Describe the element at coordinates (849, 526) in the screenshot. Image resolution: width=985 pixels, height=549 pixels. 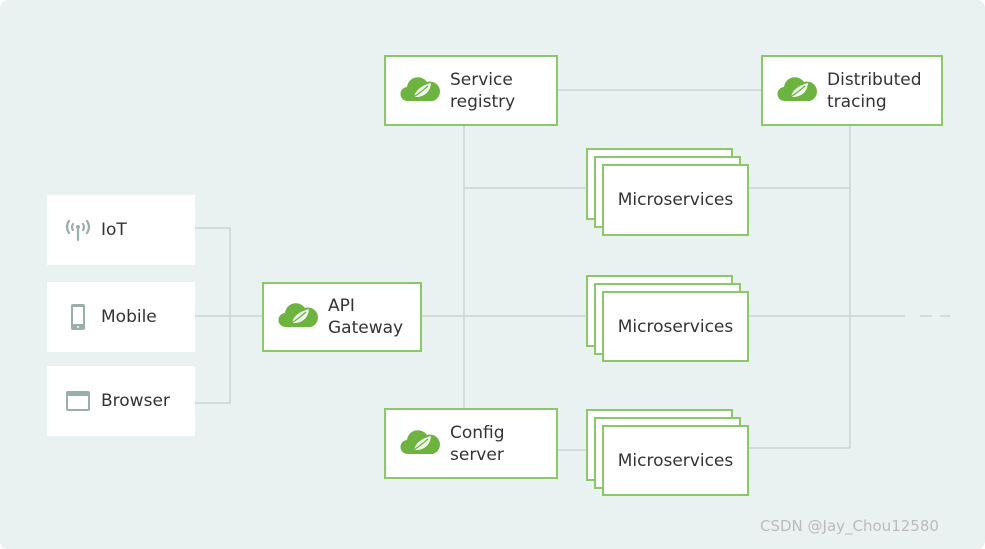
I see `watermark: CSDN @Jay_Chou12580` at that location.